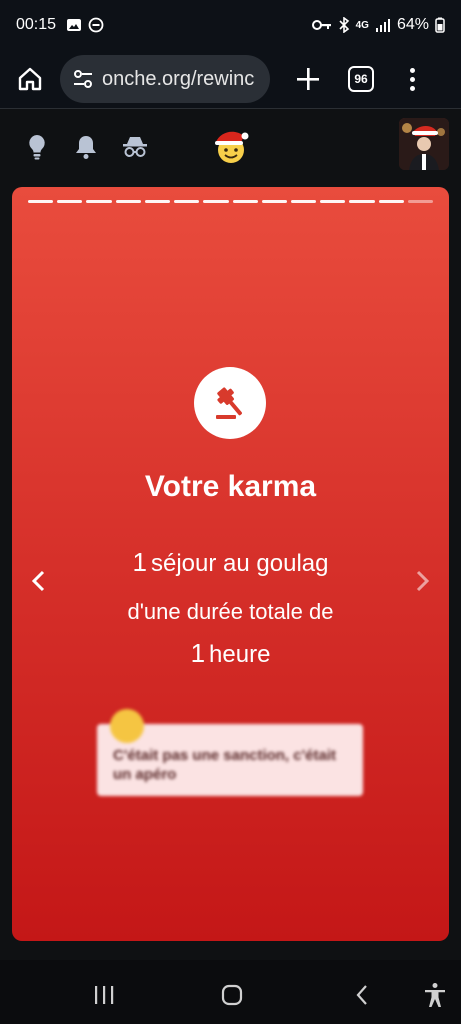 This screenshot has width=461, height=1024. I want to click on accessibility-button, so click(435, 995).